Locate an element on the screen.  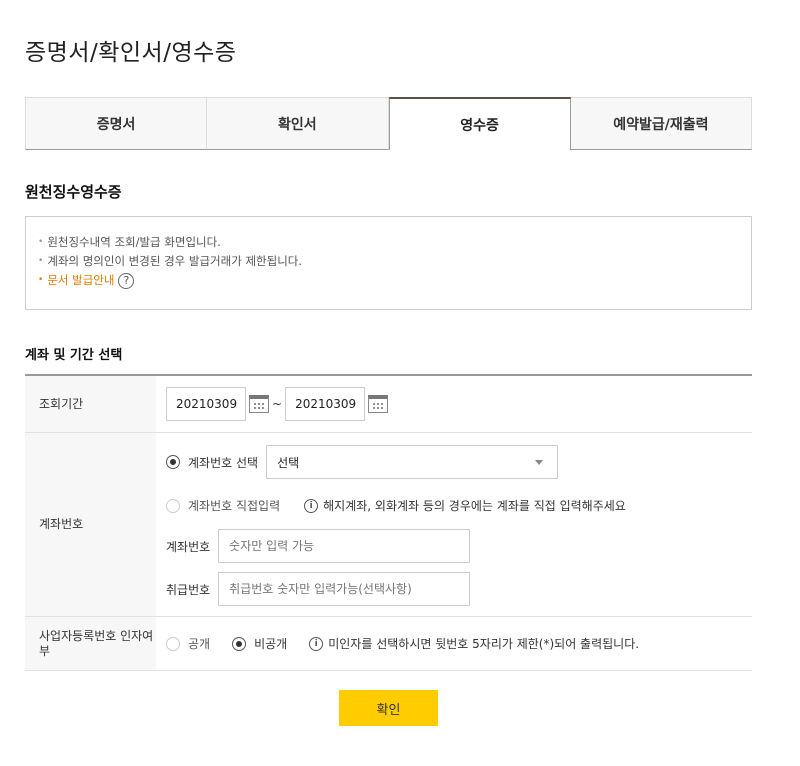
notice-text: 계좌의 명의인이 변경된 경우 발급거래가 제한됩니다. is located at coordinates (175, 261).